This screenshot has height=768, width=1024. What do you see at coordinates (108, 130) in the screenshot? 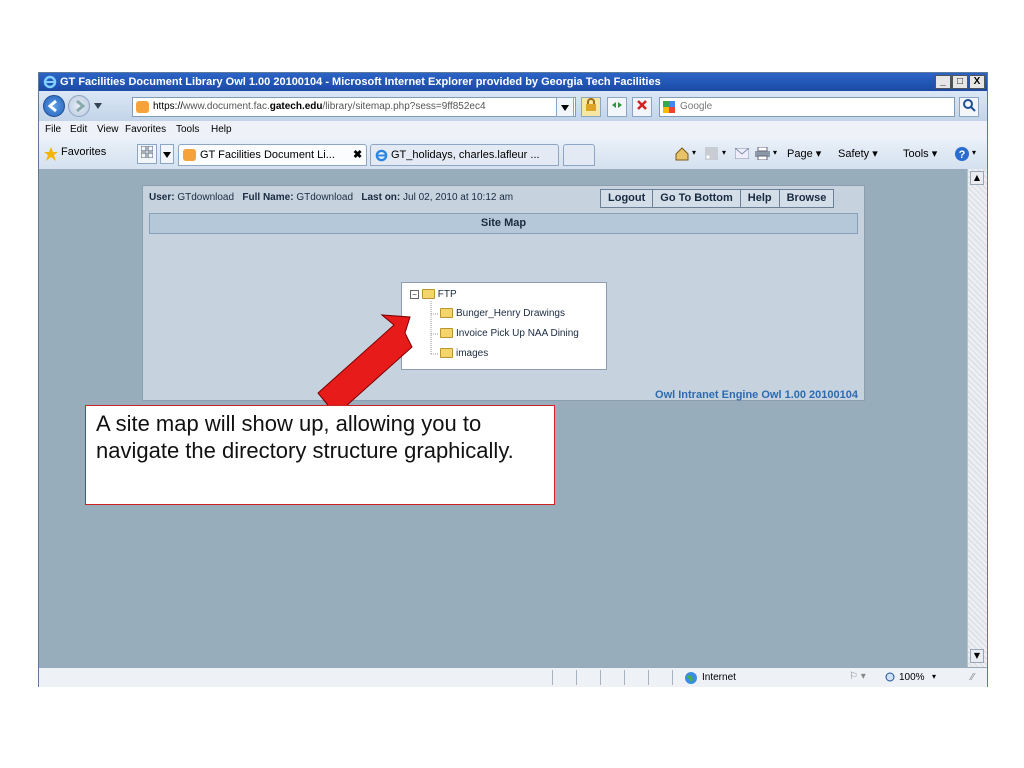
I see `menu-view: View` at bounding box center [108, 130].